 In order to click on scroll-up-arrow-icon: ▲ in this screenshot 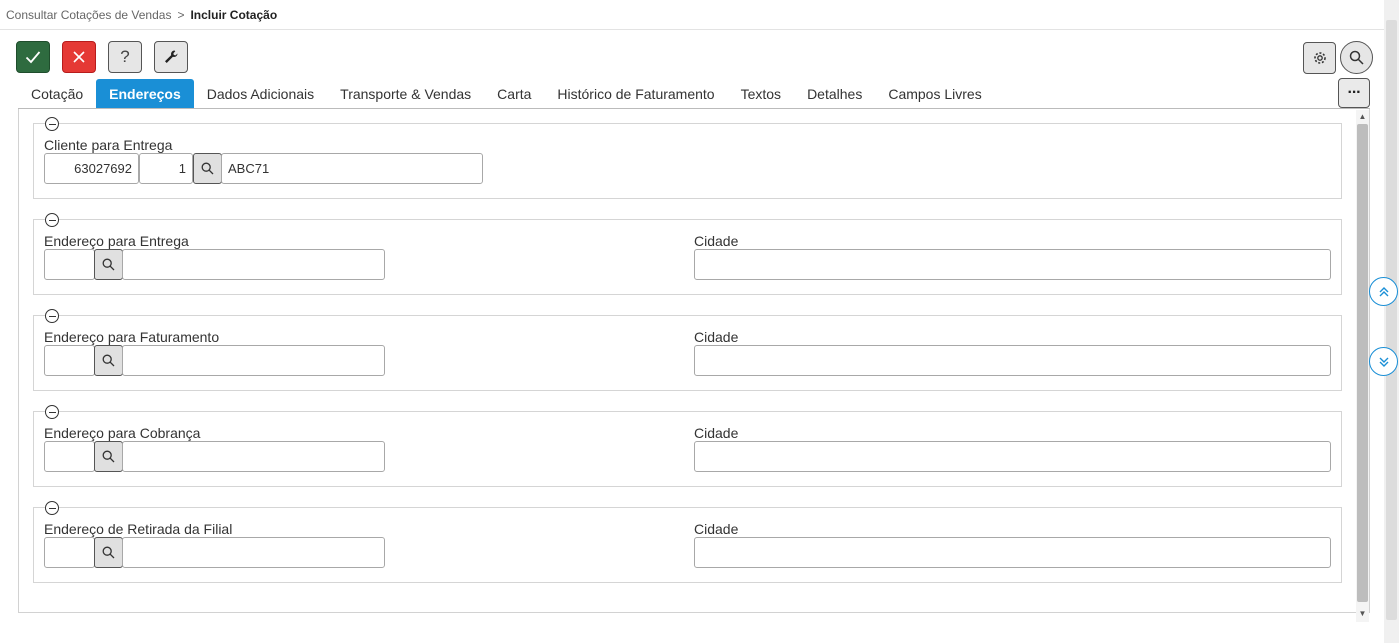, I will do `click(1362, 116)`.